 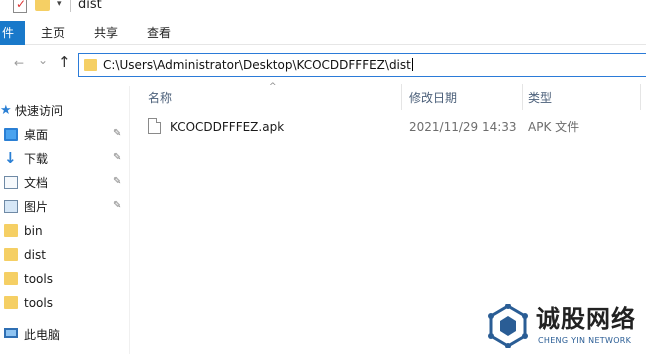 I want to click on sidebar-item-documents: 文档 ✎, so click(x=65, y=183).